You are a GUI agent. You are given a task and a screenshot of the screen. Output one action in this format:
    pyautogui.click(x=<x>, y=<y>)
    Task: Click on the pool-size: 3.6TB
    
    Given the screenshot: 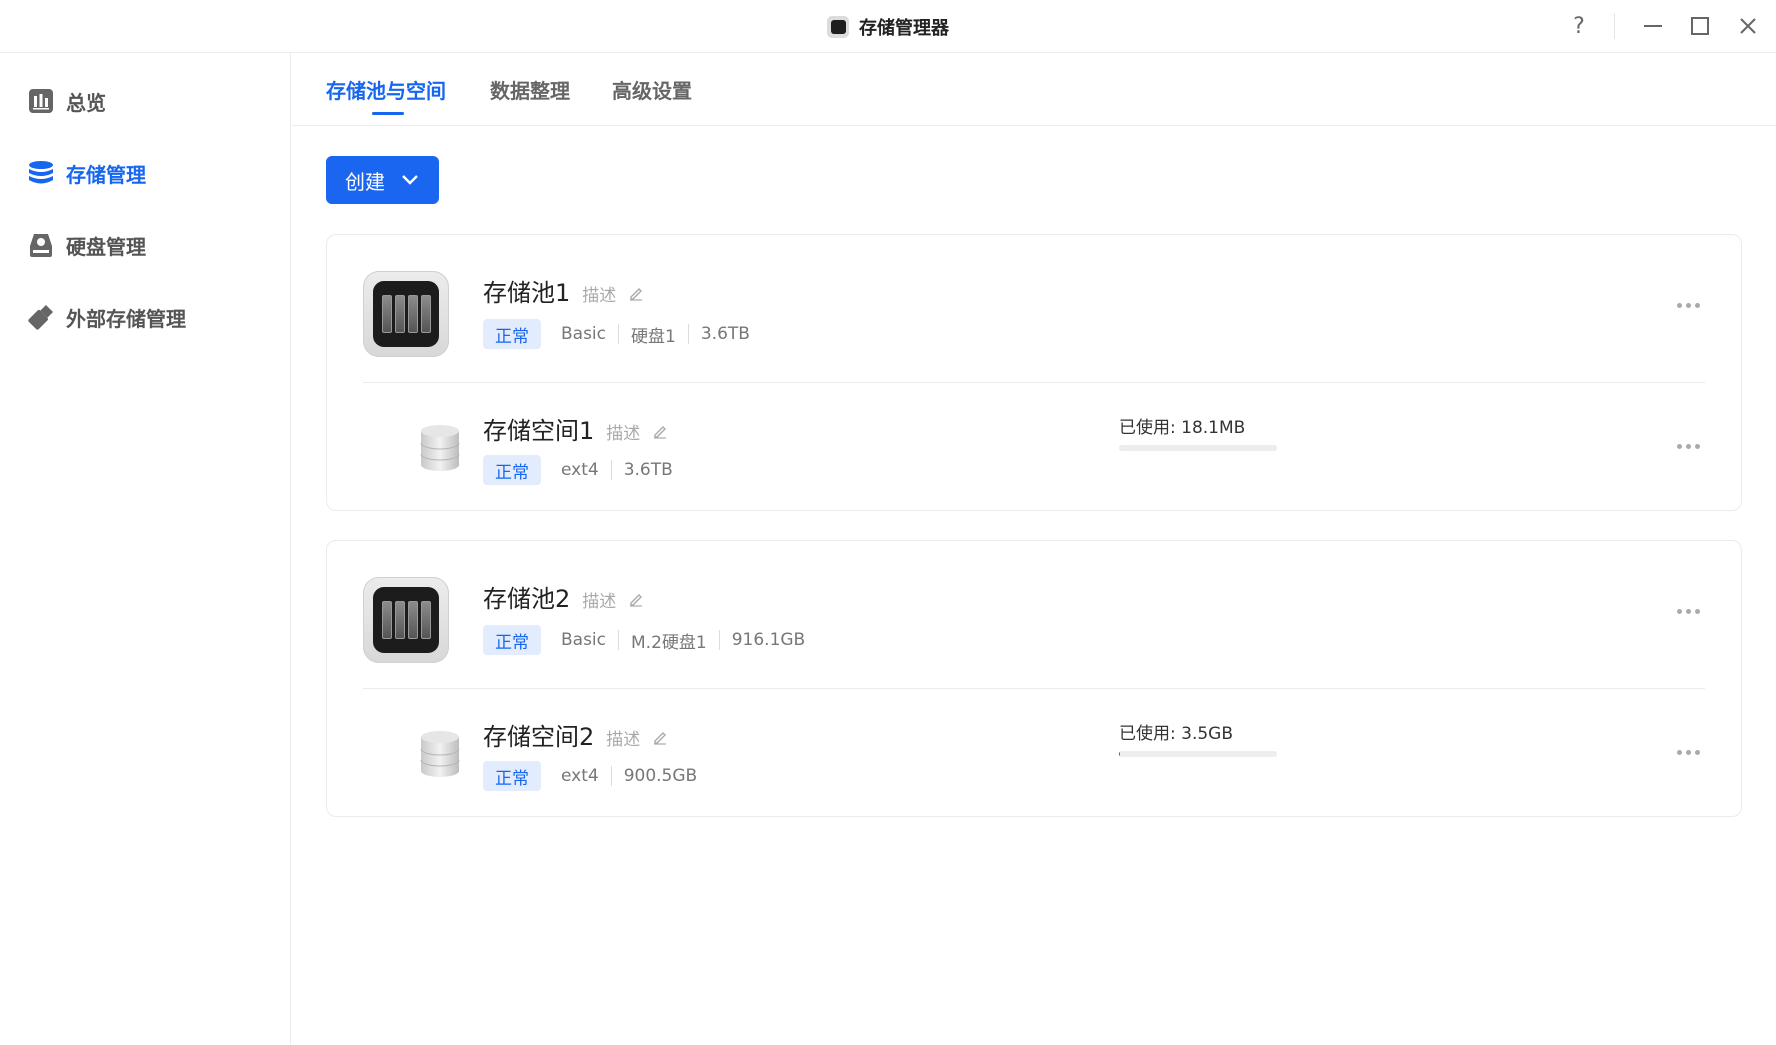 What is the action you would take?
    pyautogui.click(x=724, y=334)
    